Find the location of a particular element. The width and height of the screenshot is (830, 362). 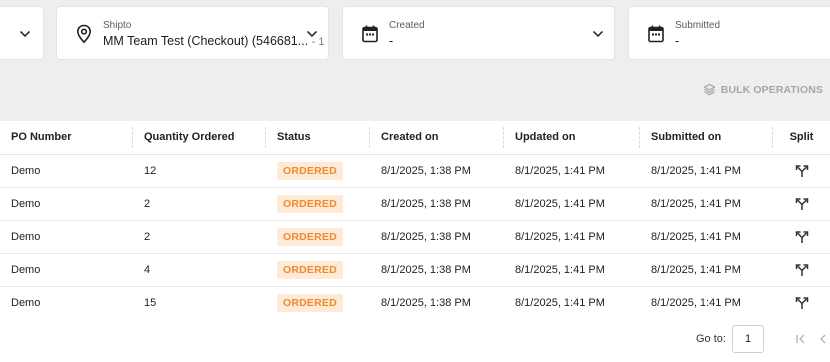

submitted-value: - is located at coordinates (677, 41).